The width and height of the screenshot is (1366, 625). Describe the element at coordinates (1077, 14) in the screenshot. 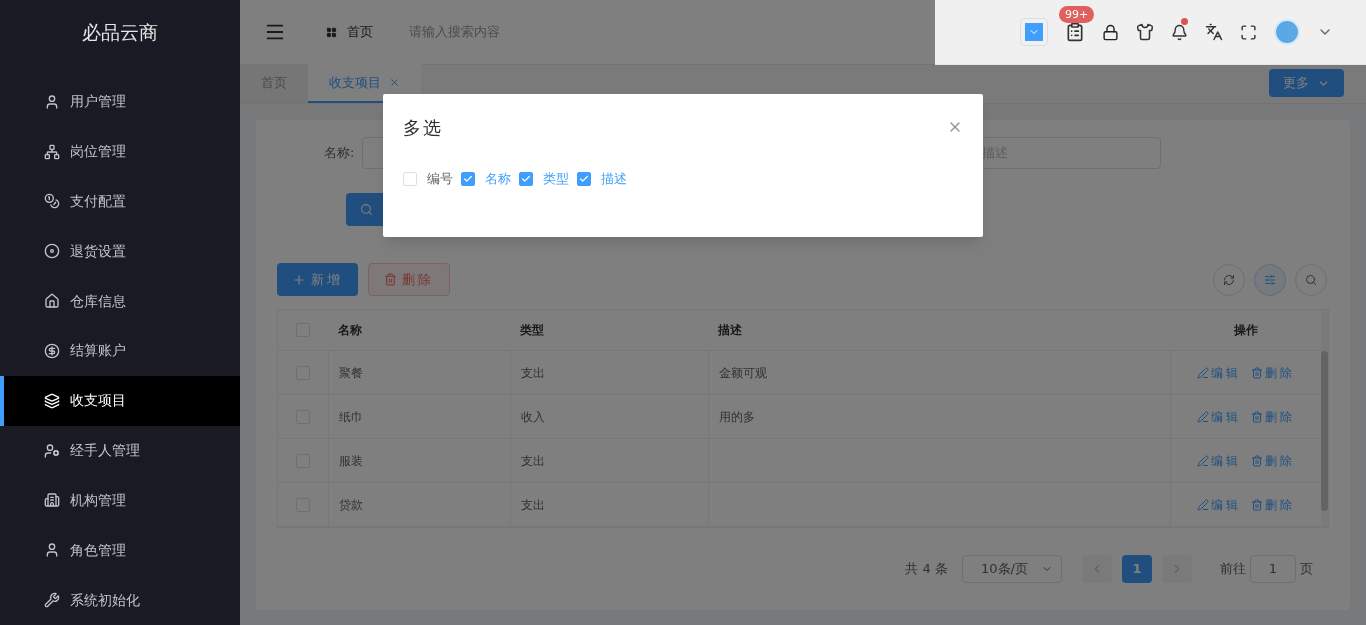

I see `notification-badge: 99+` at that location.